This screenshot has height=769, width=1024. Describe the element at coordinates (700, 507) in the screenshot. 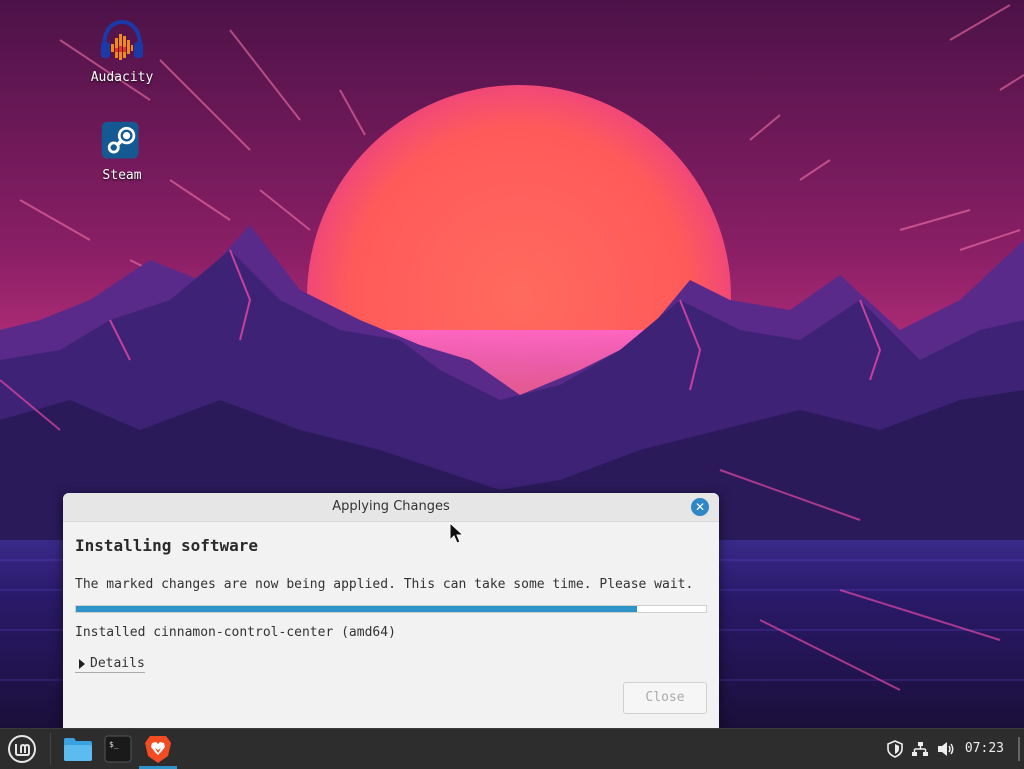

I see `close-icon: ✕` at that location.